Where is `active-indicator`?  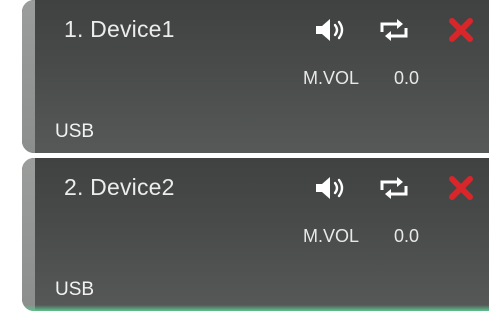
active-indicator is located at coordinates (255, 308).